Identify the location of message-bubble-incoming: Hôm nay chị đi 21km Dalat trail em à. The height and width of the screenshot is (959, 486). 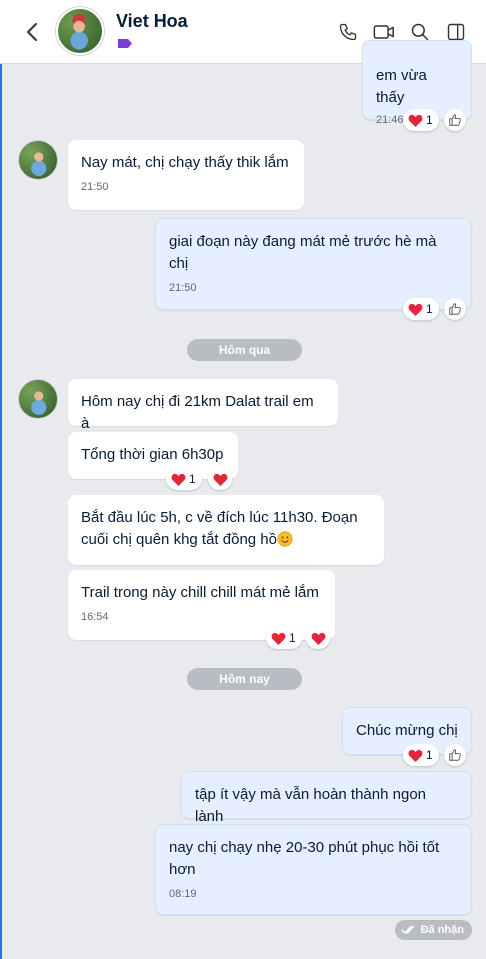
(203, 405).